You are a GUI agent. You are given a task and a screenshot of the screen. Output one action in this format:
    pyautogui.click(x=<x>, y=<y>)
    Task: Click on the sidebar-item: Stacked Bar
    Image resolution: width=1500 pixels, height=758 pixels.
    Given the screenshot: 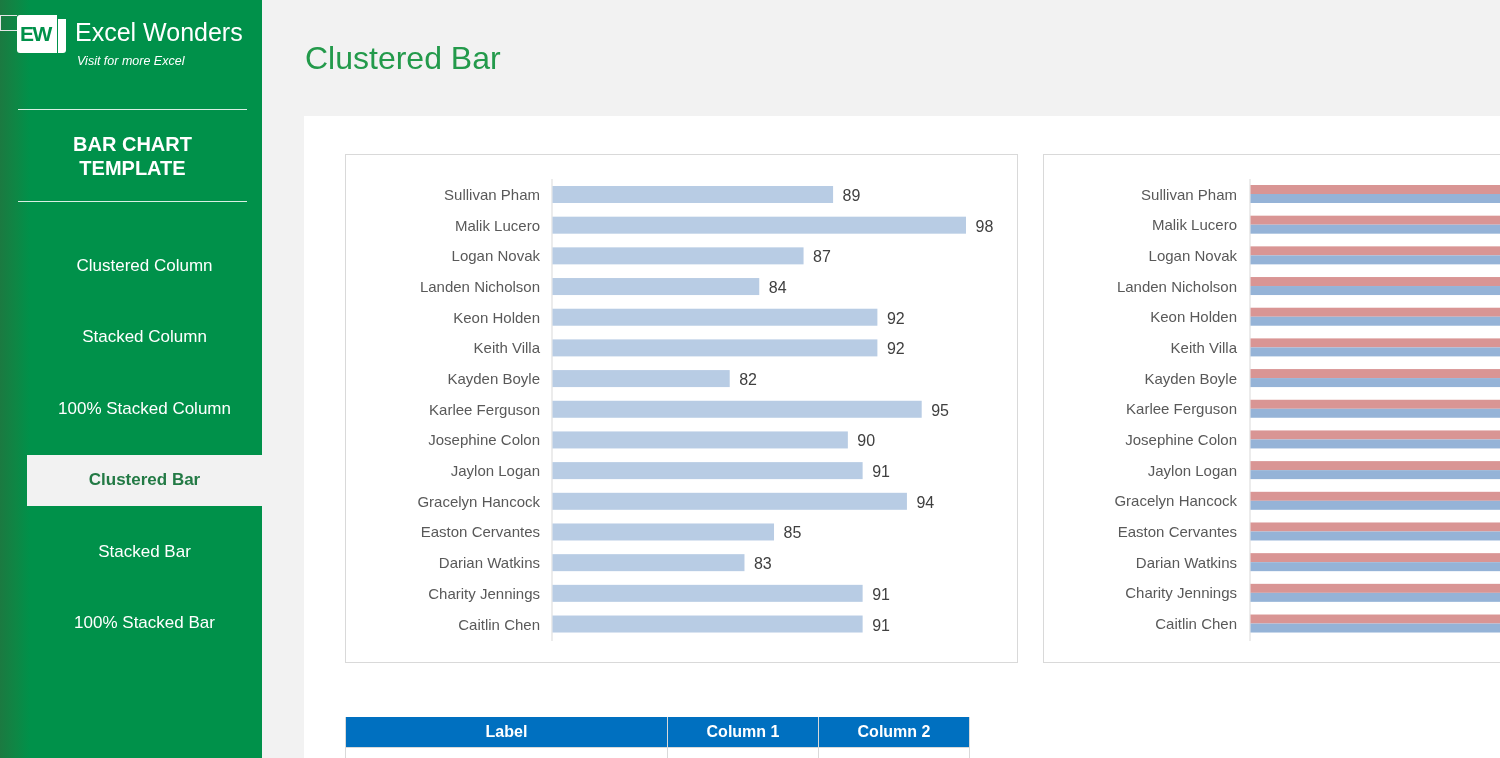 What is the action you would take?
    pyautogui.click(x=144, y=551)
    